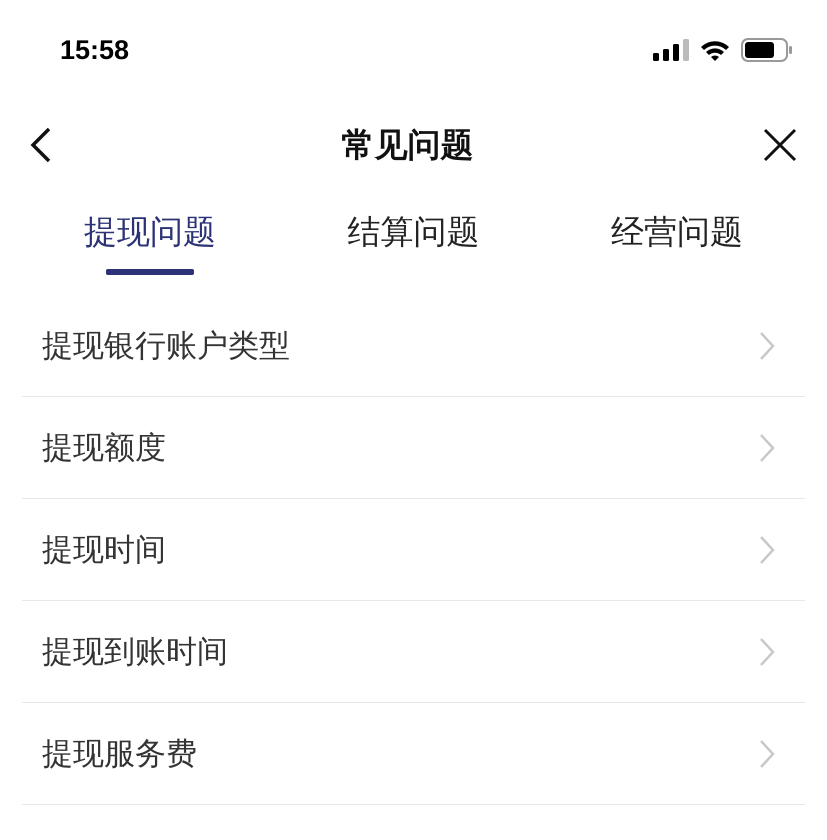 The image size is (827, 840). I want to click on status-time: 15:58, so click(95, 50).